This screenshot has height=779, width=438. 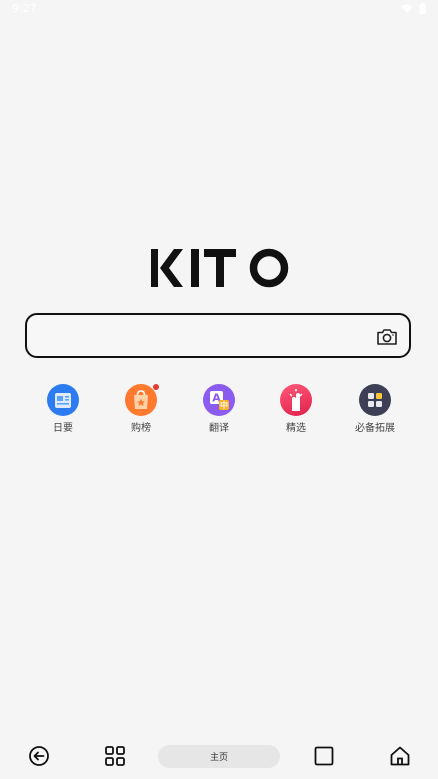 I want to click on status-bar: 9:27, so click(x=219, y=9).